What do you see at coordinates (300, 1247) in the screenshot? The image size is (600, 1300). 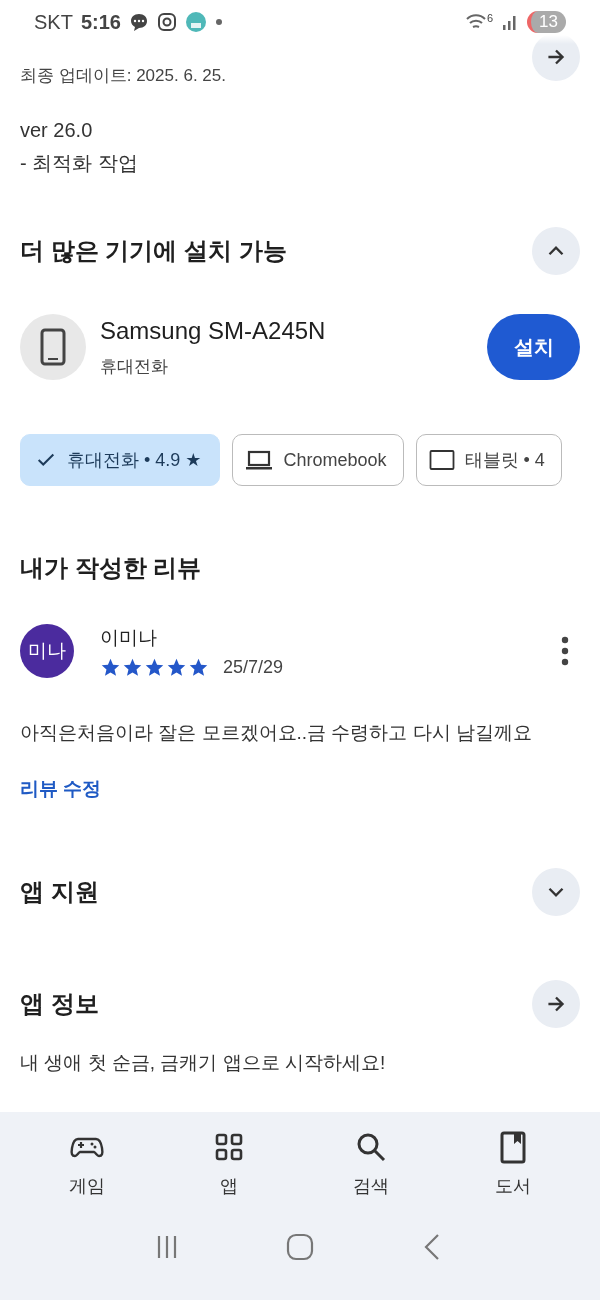 I see `home-icon` at bounding box center [300, 1247].